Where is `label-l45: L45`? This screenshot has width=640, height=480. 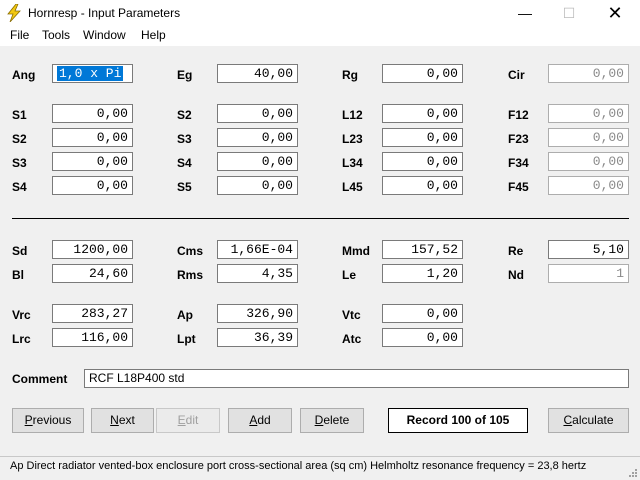
label-l45: L45 is located at coordinates (352, 187).